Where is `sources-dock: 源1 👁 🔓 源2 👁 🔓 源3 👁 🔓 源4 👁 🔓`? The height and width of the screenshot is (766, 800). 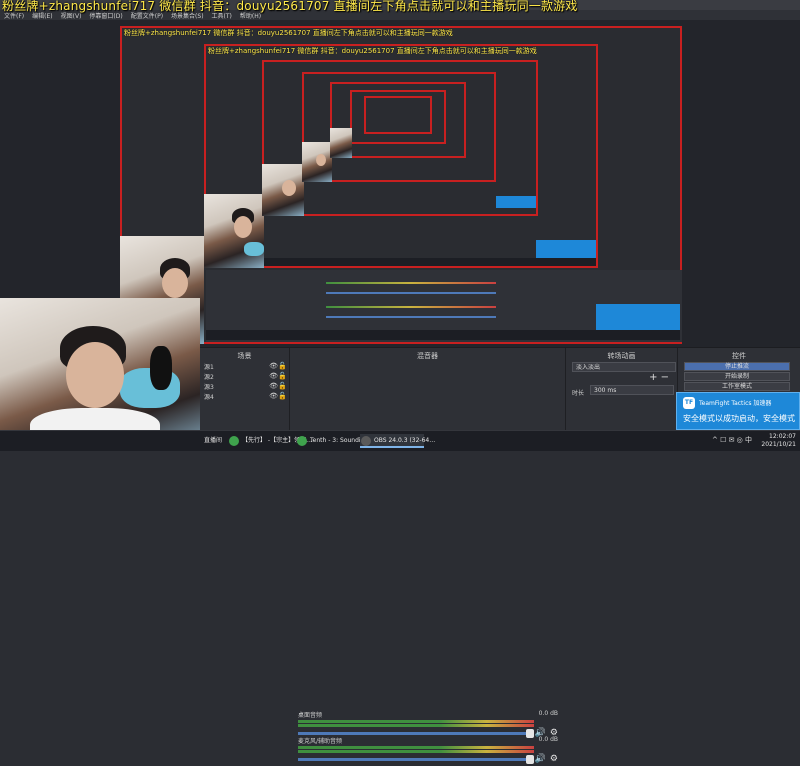 sources-dock: 源1 👁 🔓 源2 👁 🔓 源3 👁 🔓 源4 👁 🔓 is located at coordinates (246, 389).